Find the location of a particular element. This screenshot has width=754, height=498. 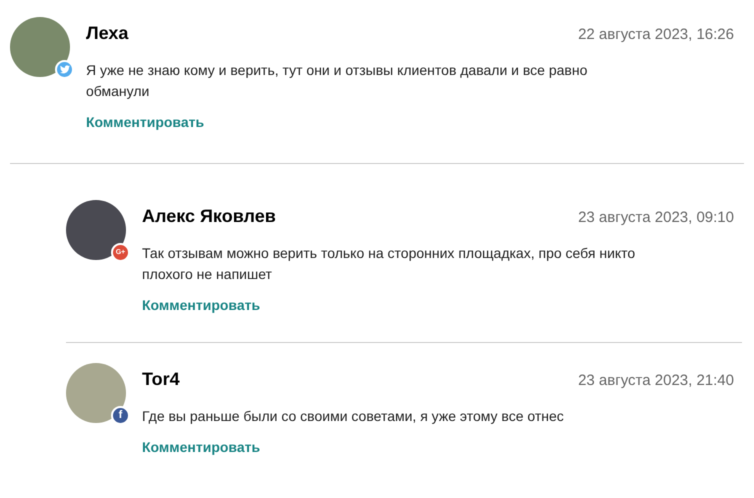

author-name: Алекс Яковлев is located at coordinates (209, 216).